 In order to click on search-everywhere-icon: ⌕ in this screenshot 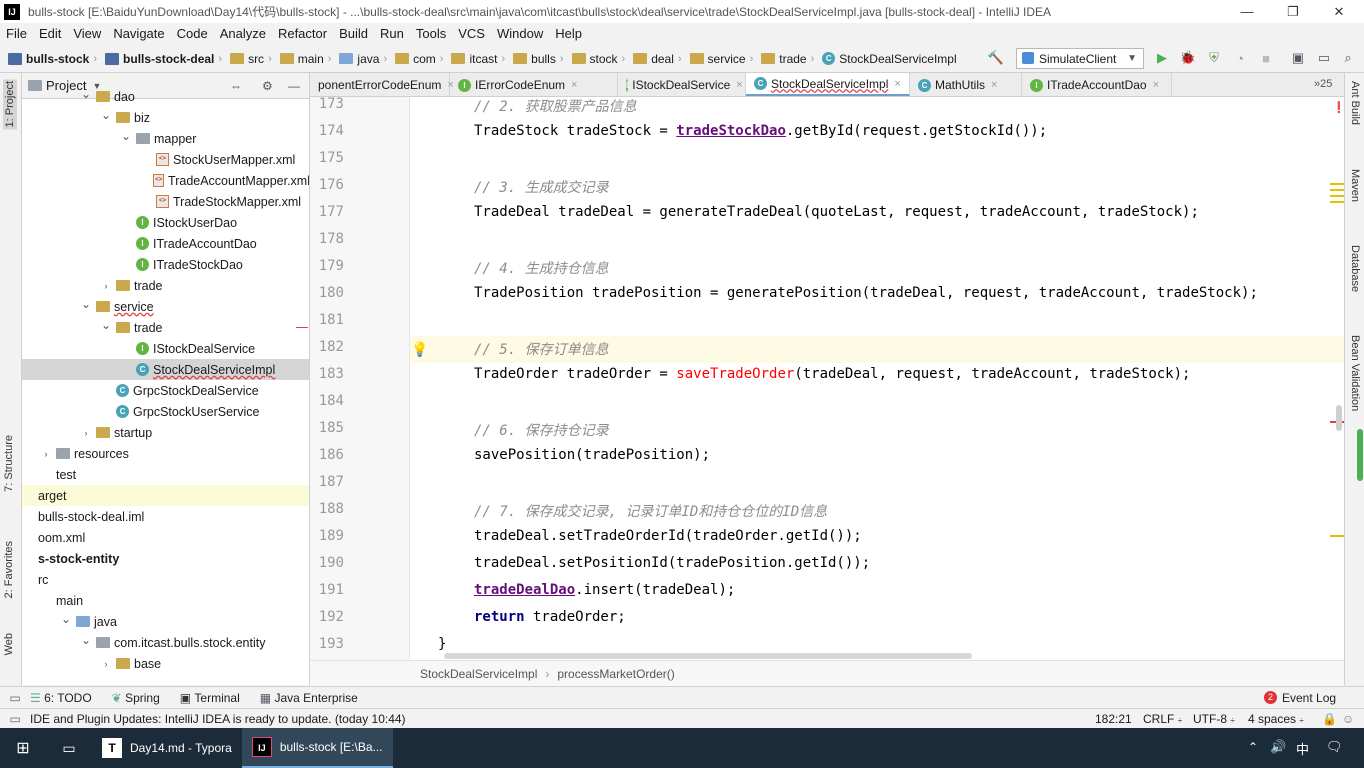, I will do `click(1348, 58)`.